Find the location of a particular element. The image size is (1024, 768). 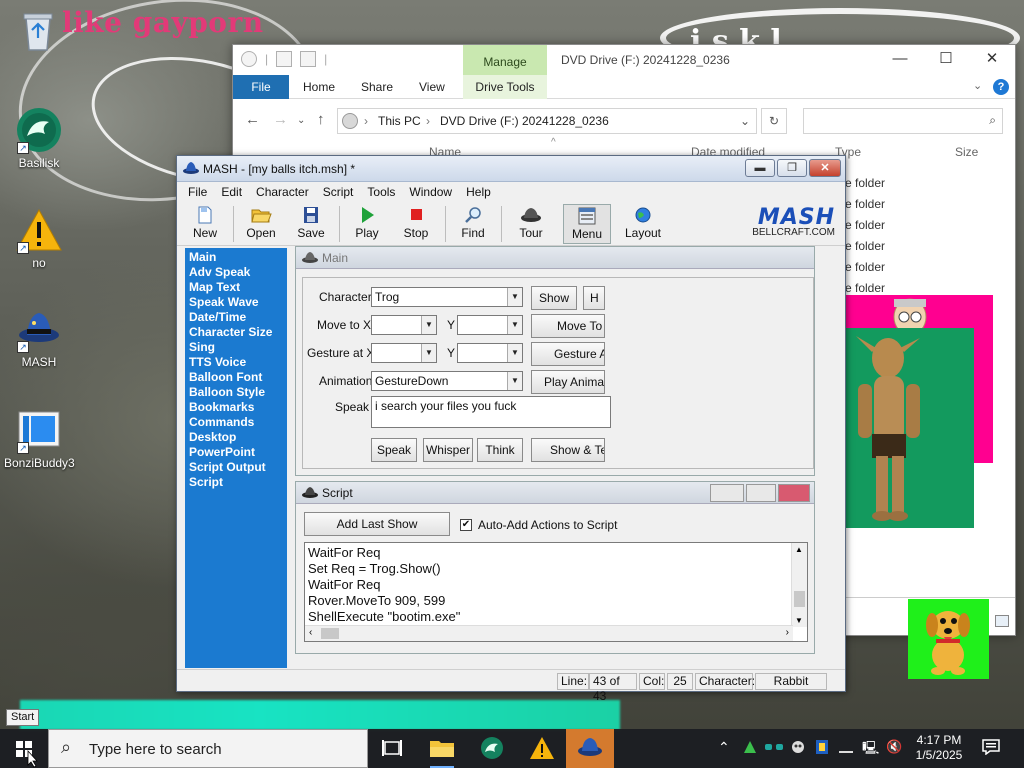

refresh-icon: ↻ is located at coordinates (774, 121).